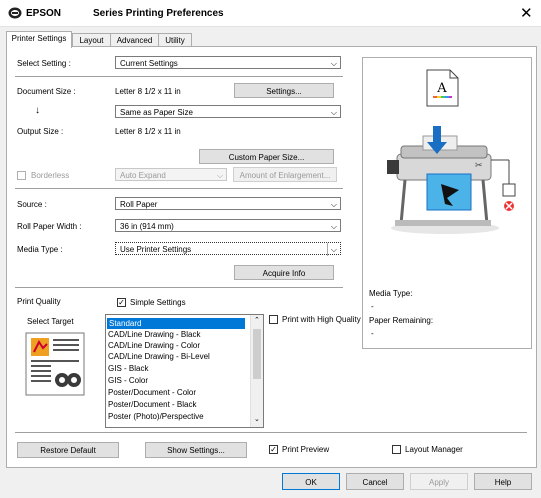  What do you see at coordinates (148, 91) in the screenshot?
I see `document-size-value: Letter 8 1/2 x 11 in` at bounding box center [148, 91].